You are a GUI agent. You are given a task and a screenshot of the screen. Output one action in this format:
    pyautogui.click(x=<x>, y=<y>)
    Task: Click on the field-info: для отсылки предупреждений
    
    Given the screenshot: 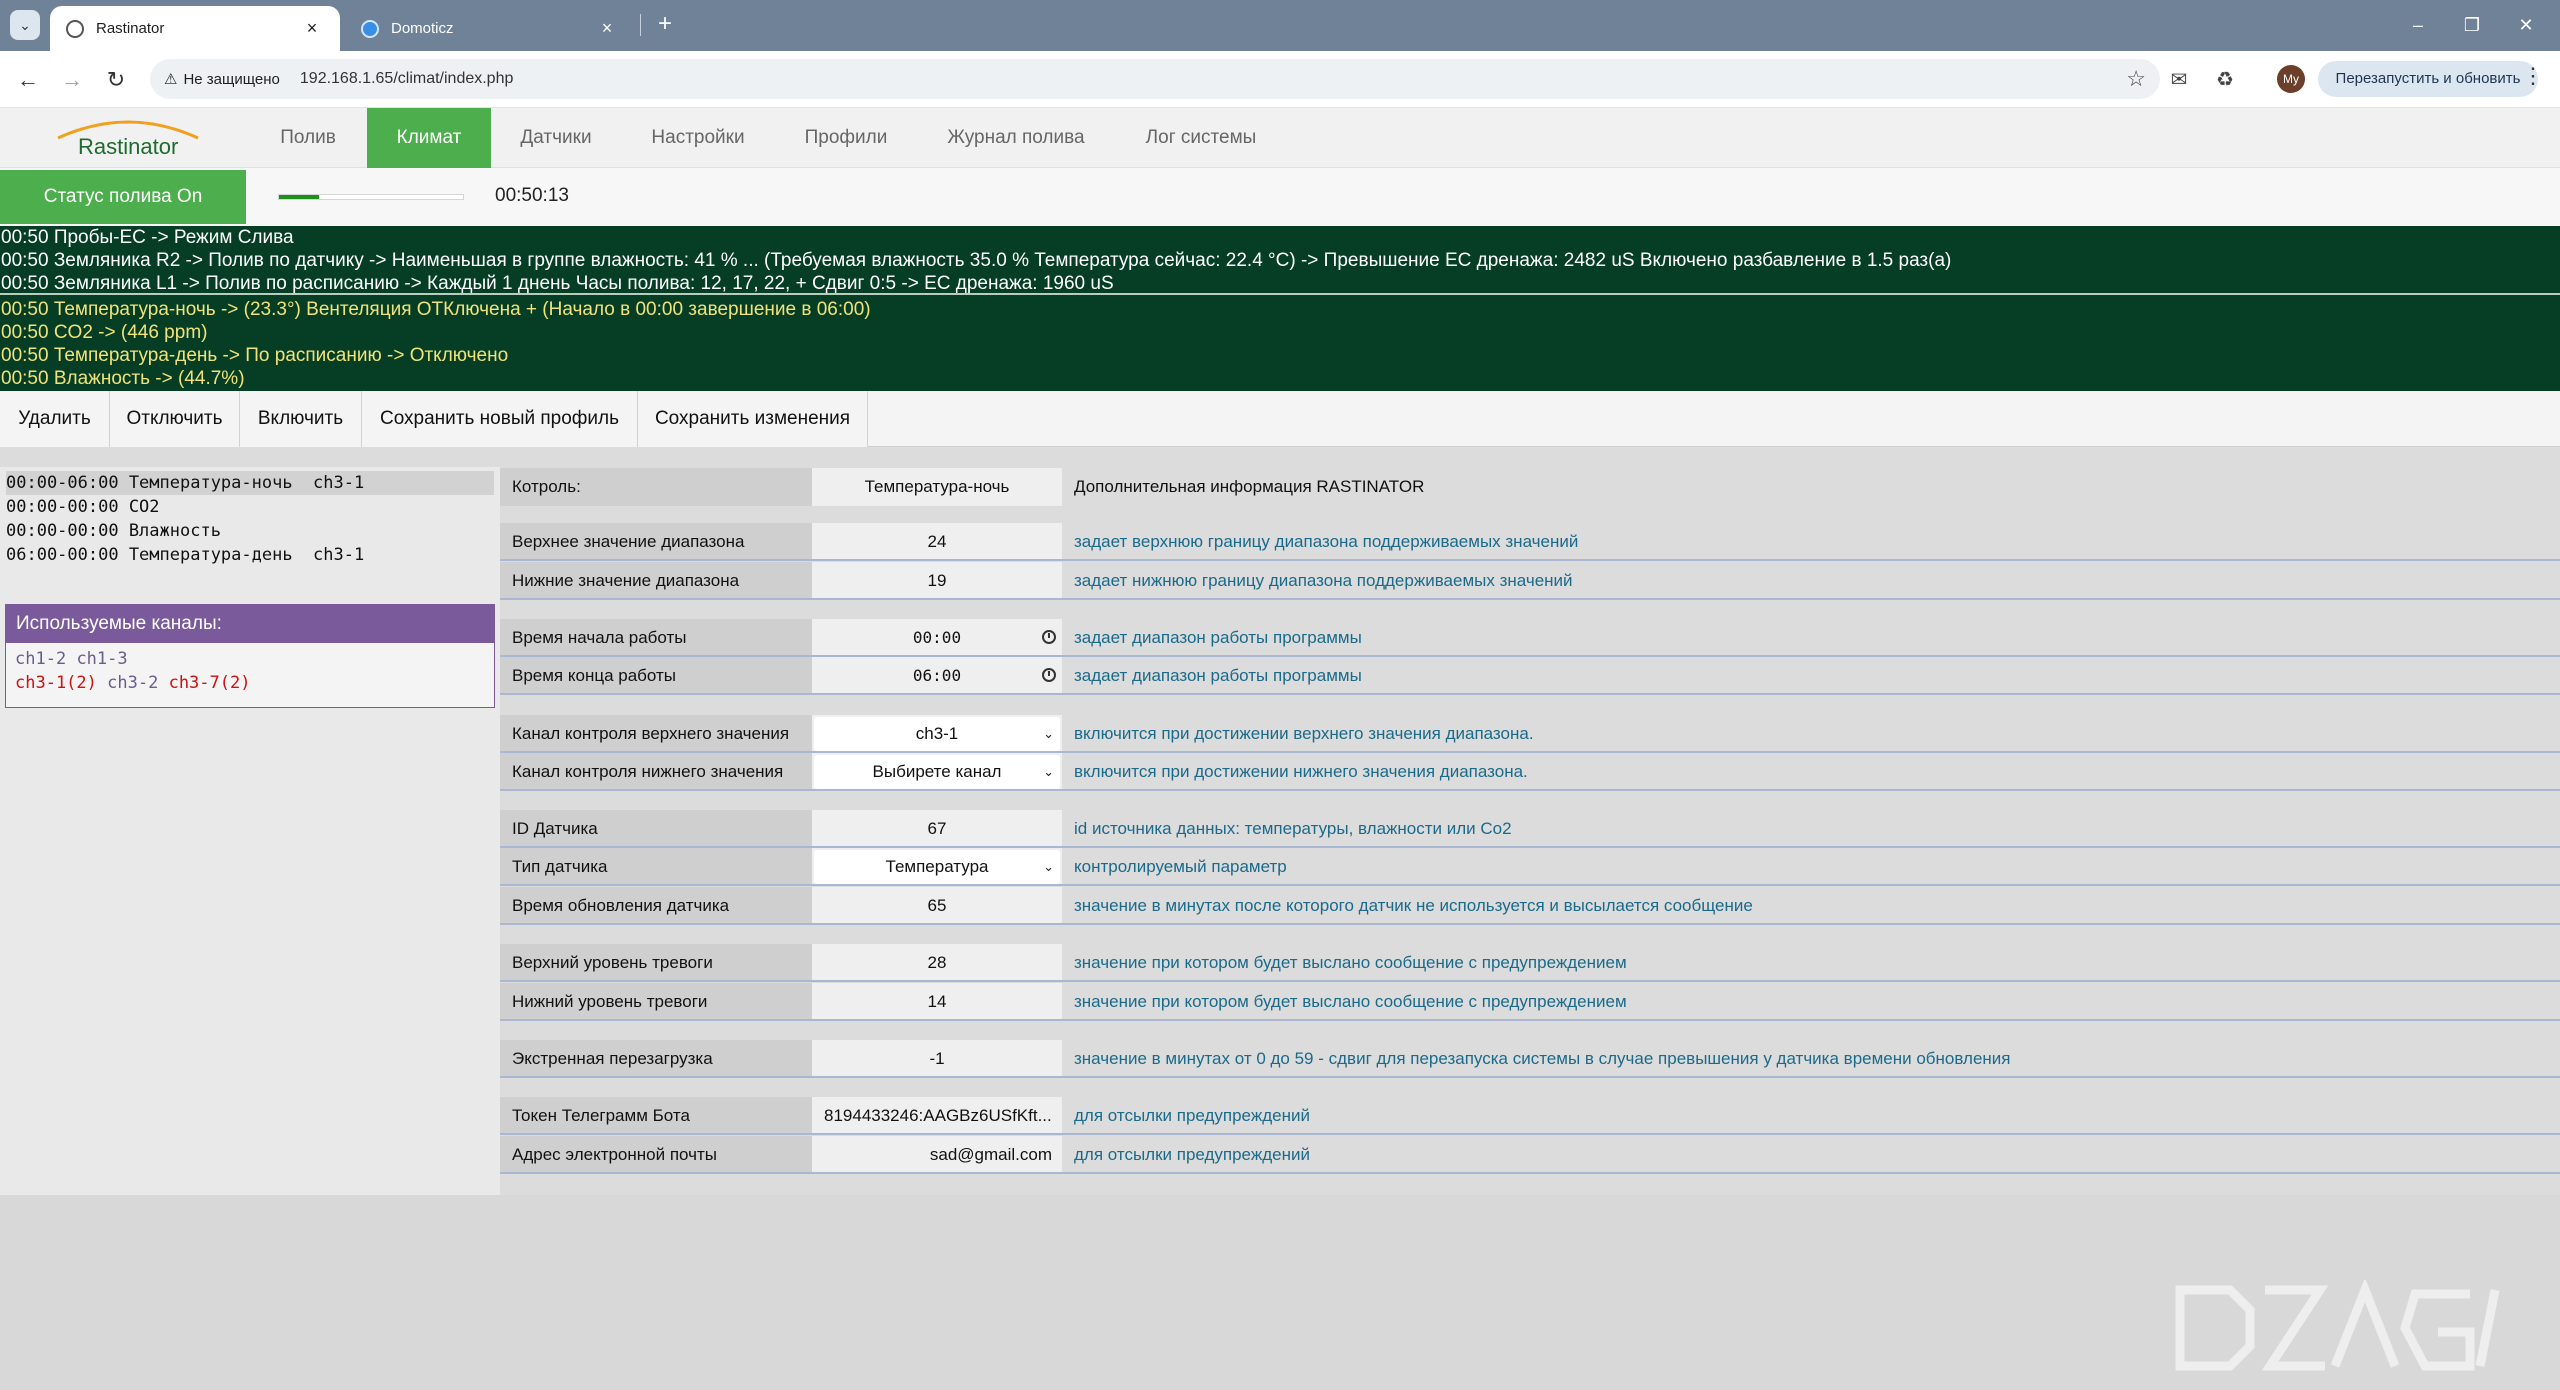 What is the action you would take?
    pyautogui.click(x=1811, y=1154)
    